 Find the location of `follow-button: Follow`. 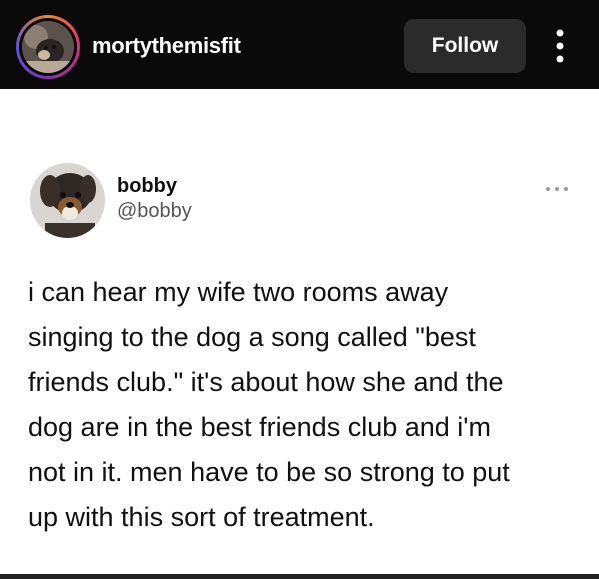

follow-button: Follow is located at coordinates (465, 46).